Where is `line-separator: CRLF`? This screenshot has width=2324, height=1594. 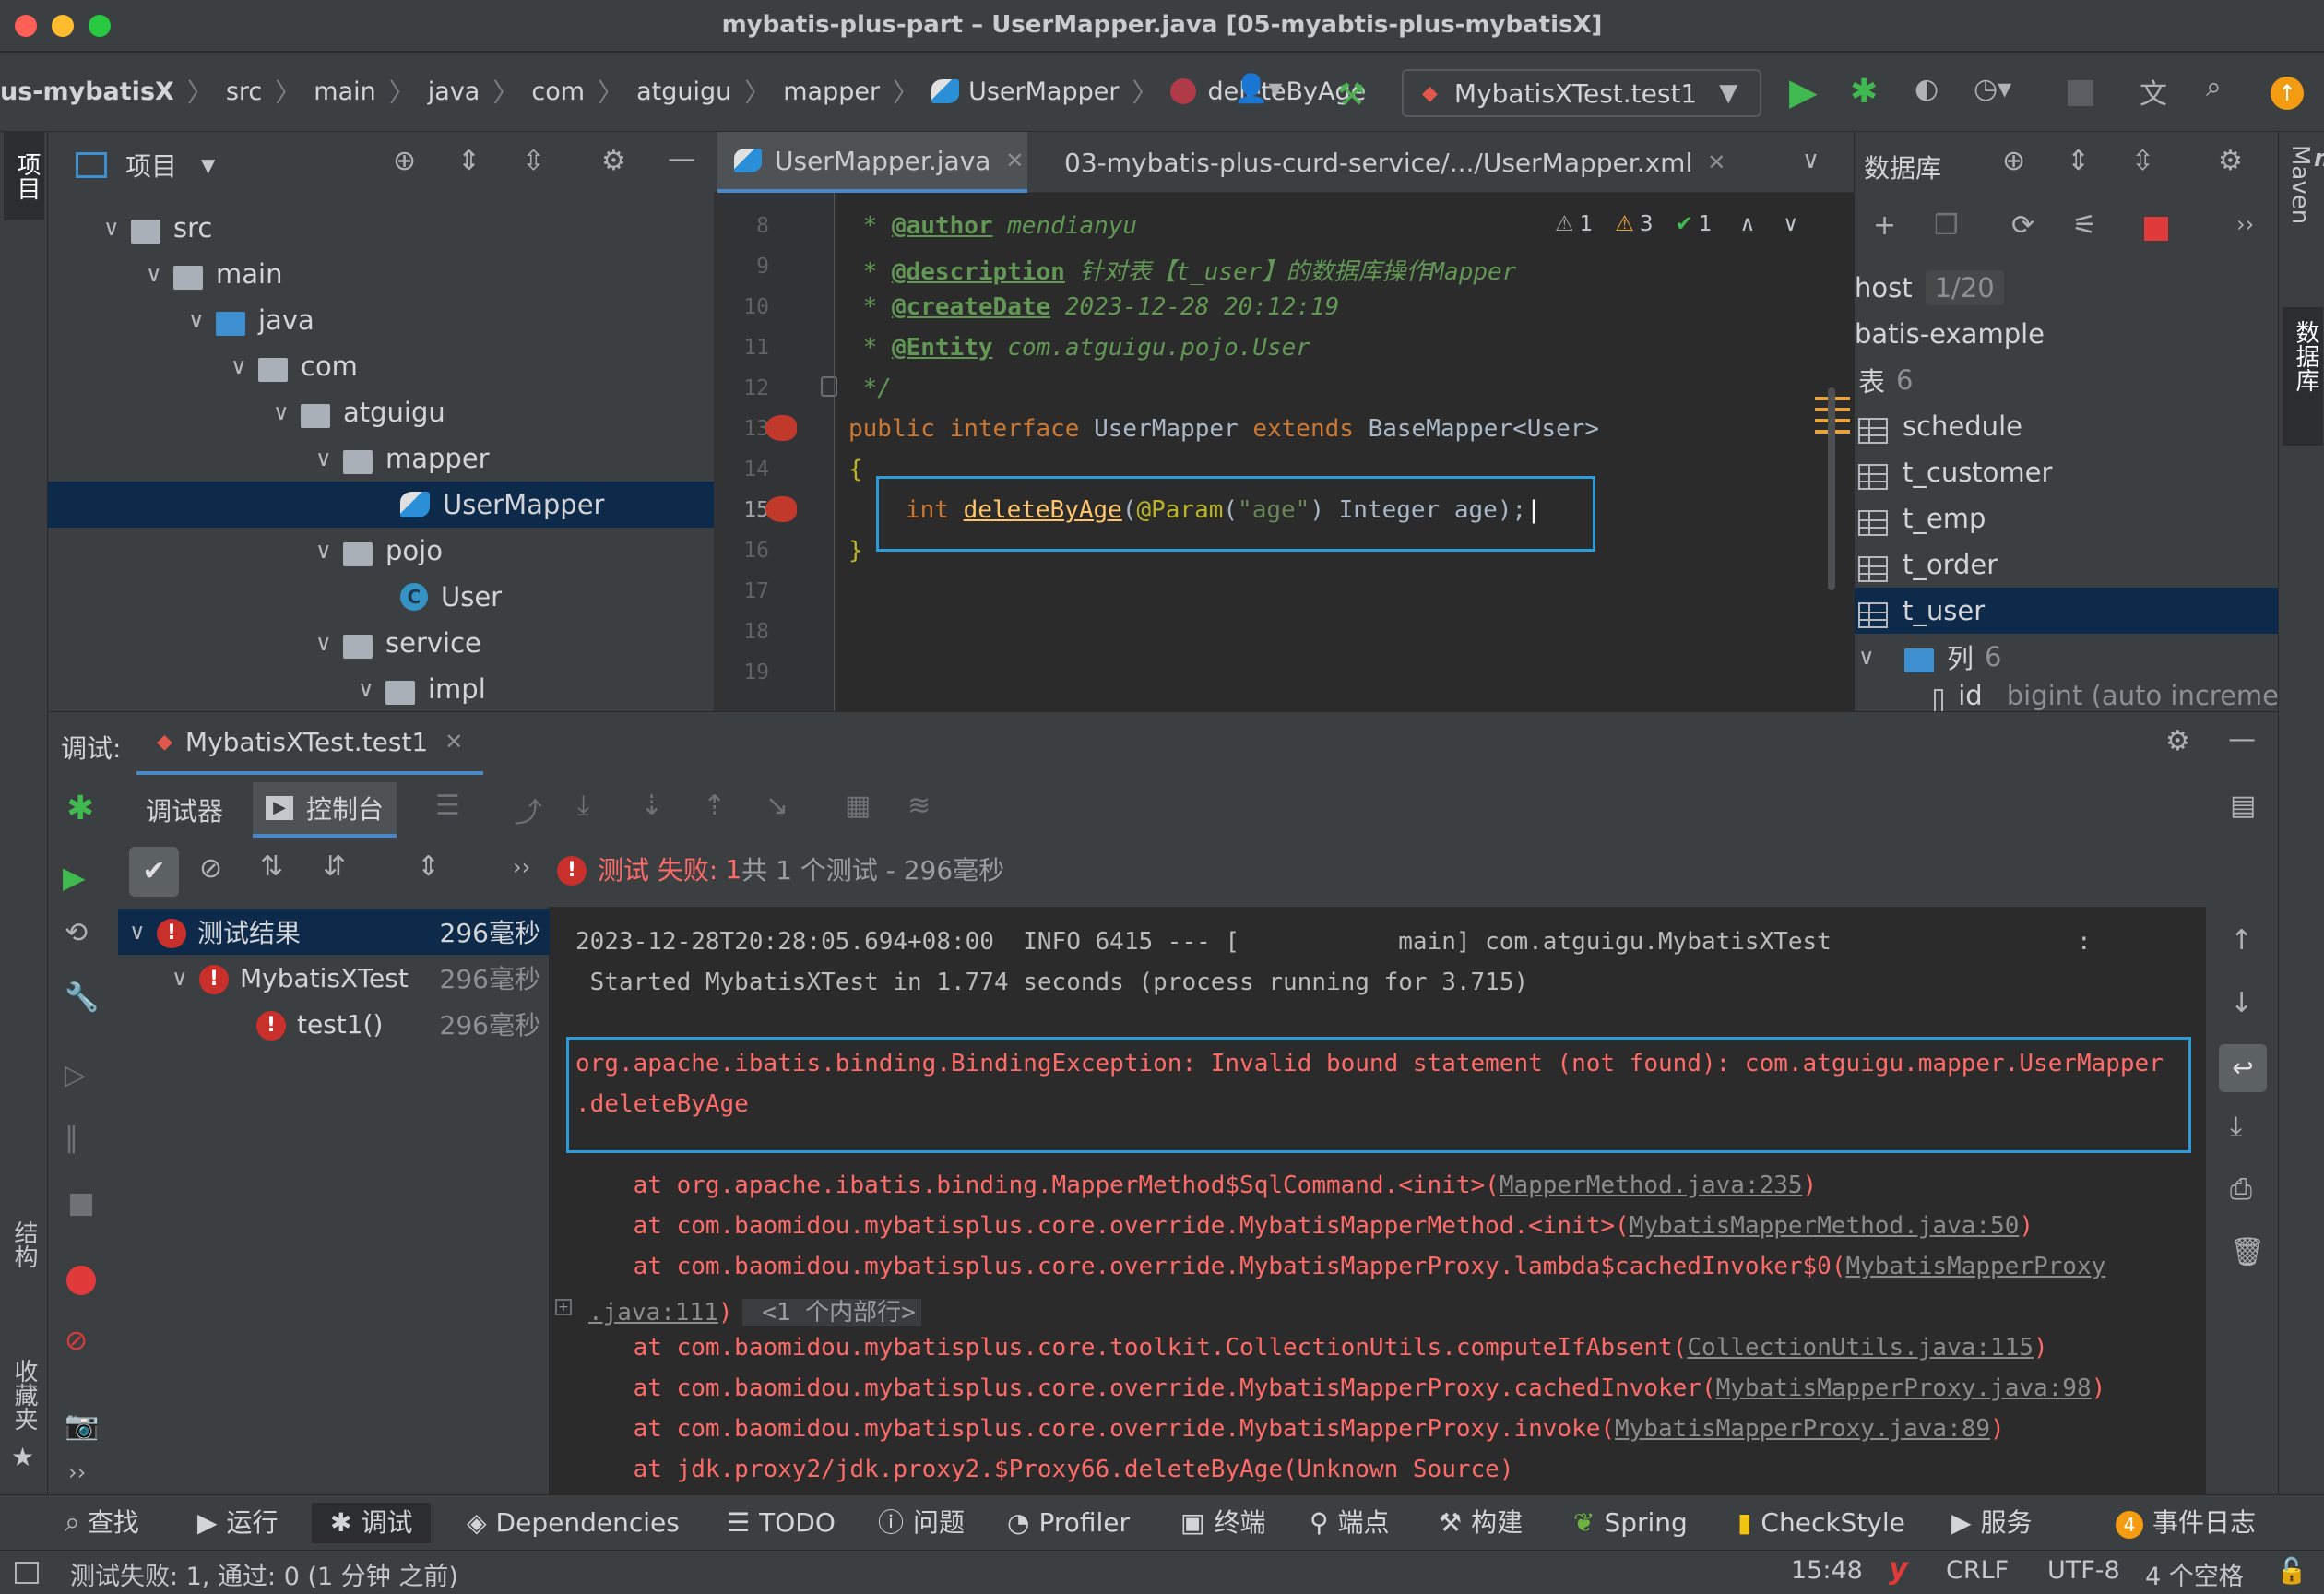
line-separator: CRLF is located at coordinates (1977, 1571).